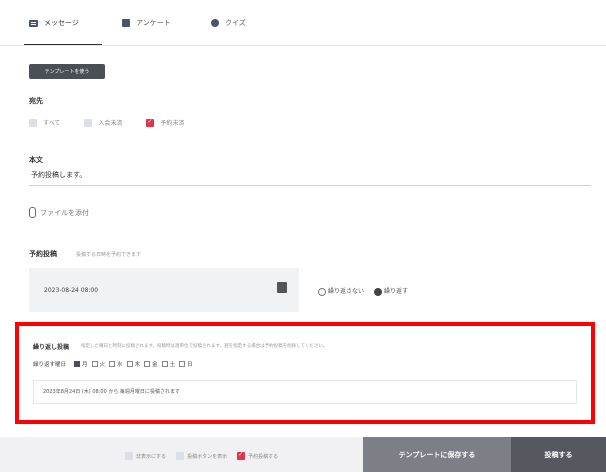  What do you see at coordinates (67, 71) in the screenshot?
I see `use-template-button: テンプレートを使う` at bounding box center [67, 71].